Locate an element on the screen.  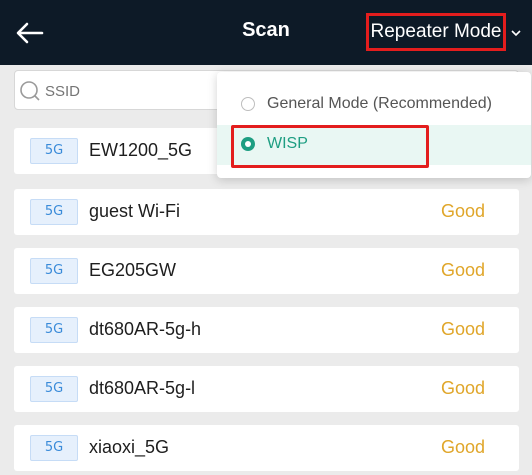
mode-option-label: General Mode (Recommended) is located at coordinates (379, 103).